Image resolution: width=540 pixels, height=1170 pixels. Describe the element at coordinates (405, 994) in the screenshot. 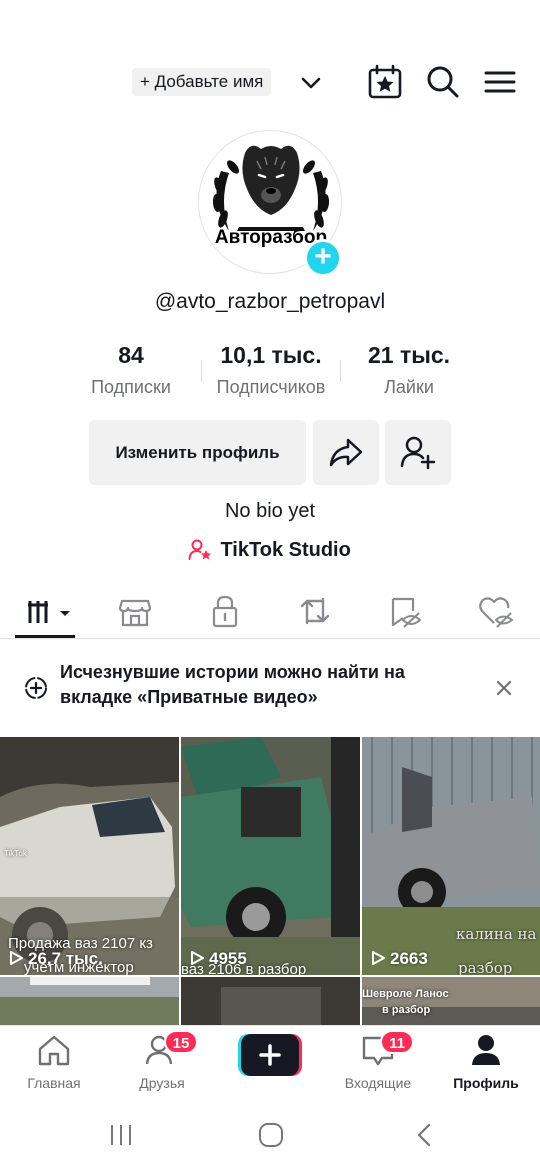

I see `video-caption: Шевроле Ланос` at that location.